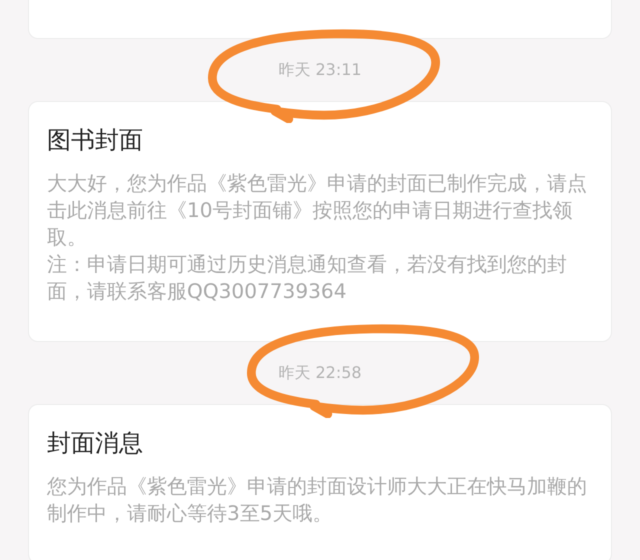 The height and width of the screenshot is (560, 640). Describe the element at coordinates (320, 373) in the screenshot. I see `message-time: 昨天 22:58` at that location.